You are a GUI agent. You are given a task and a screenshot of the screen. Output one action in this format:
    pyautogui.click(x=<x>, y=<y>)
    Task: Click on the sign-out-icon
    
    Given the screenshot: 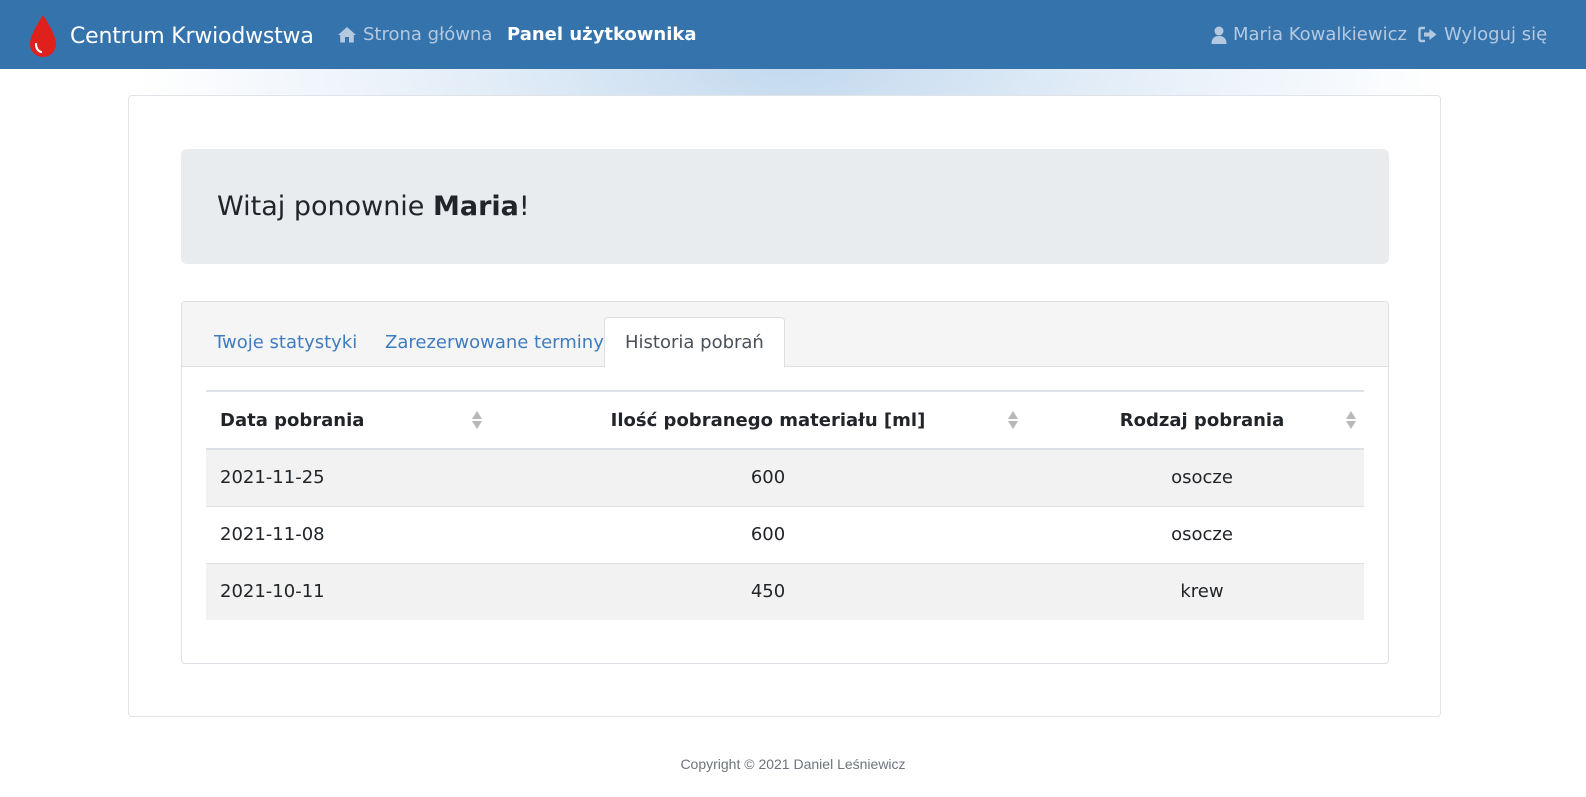 What is the action you would take?
    pyautogui.click(x=1428, y=34)
    